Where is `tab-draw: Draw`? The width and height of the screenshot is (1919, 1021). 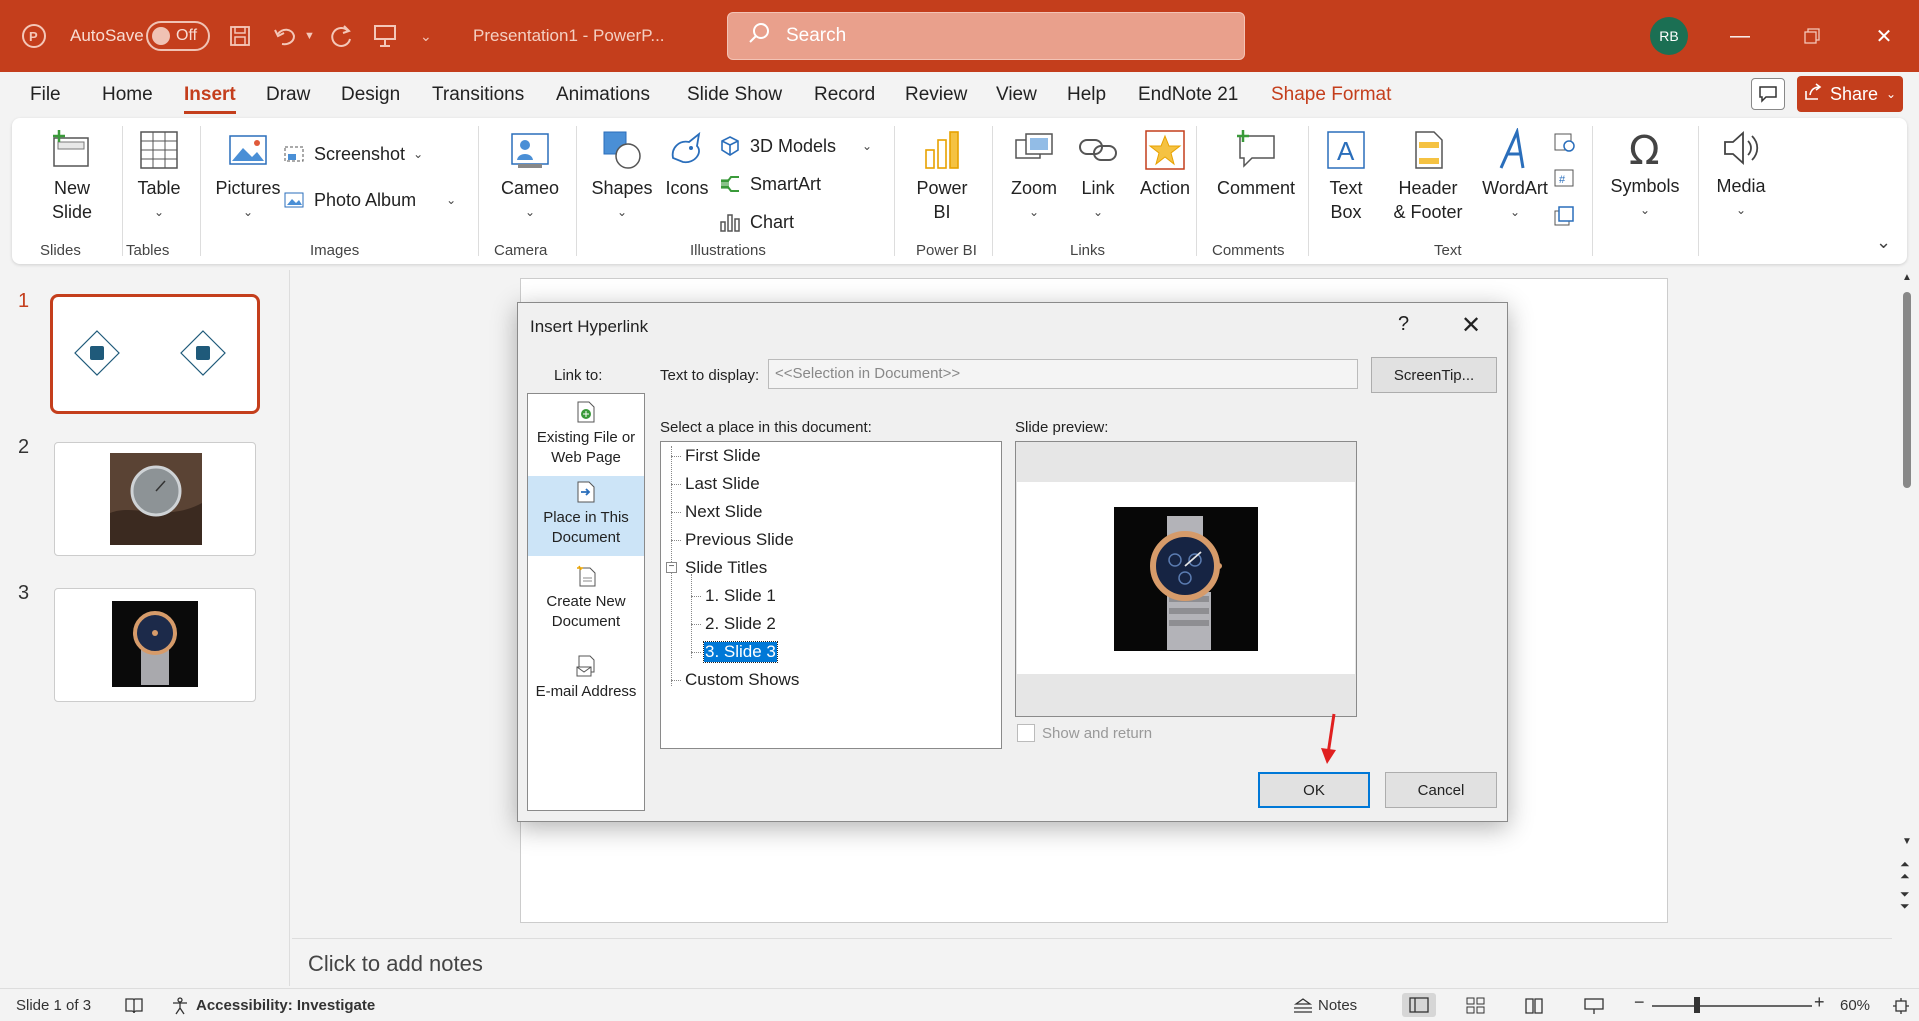 tab-draw: Draw is located at coordinates (288, 95).